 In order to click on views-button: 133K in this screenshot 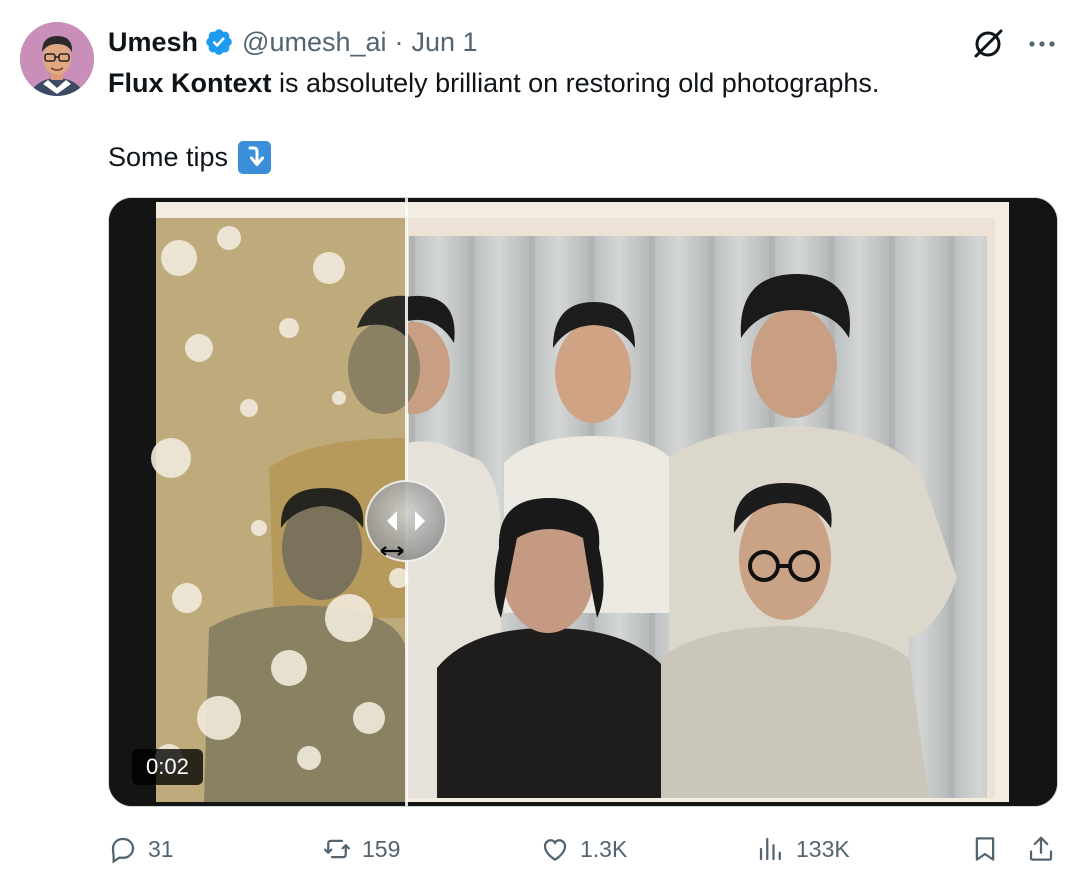, I will do `click(803, 849)`.